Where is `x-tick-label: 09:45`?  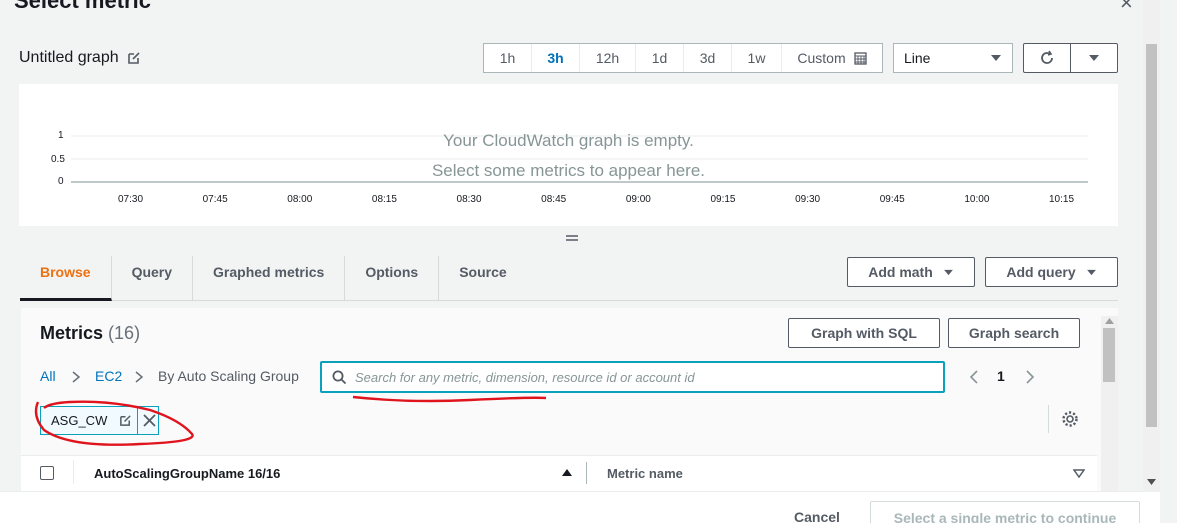
x-tick-label: 09:45 is located at coordinates (892, 199).